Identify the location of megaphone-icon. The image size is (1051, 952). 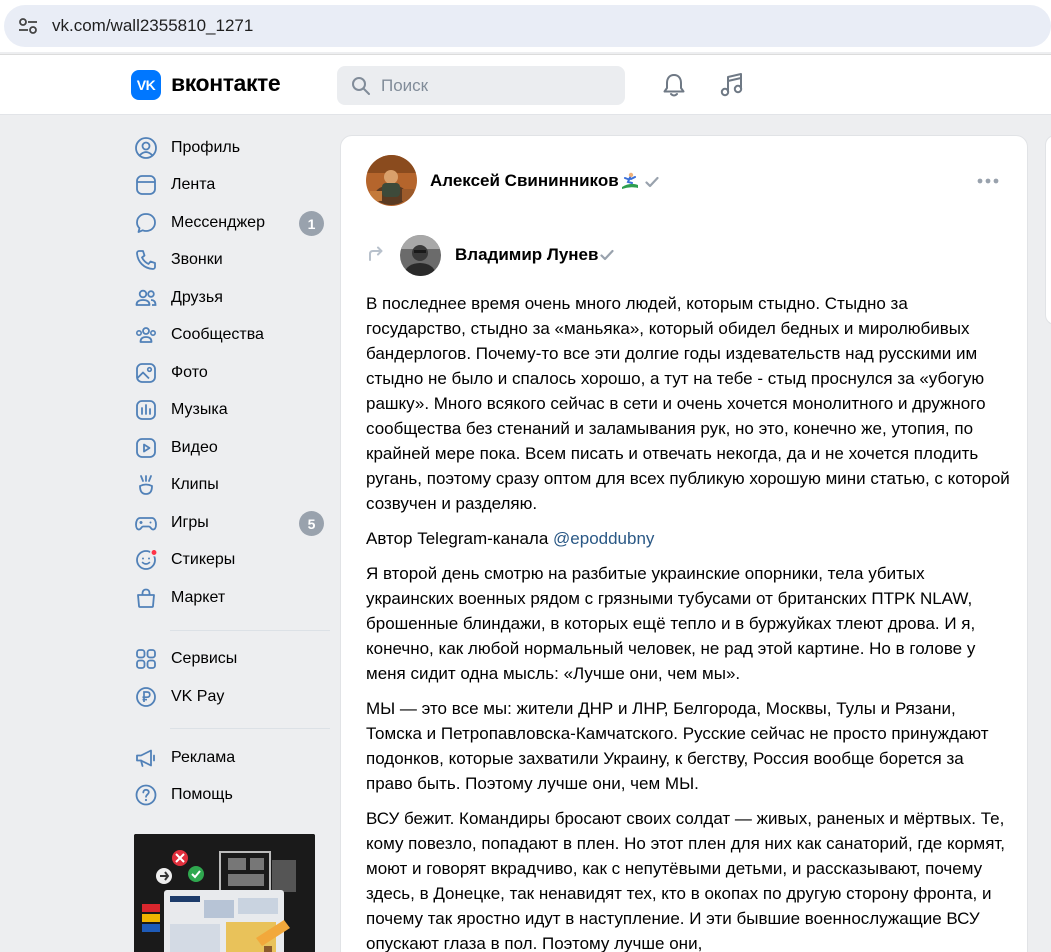
(145, 758).